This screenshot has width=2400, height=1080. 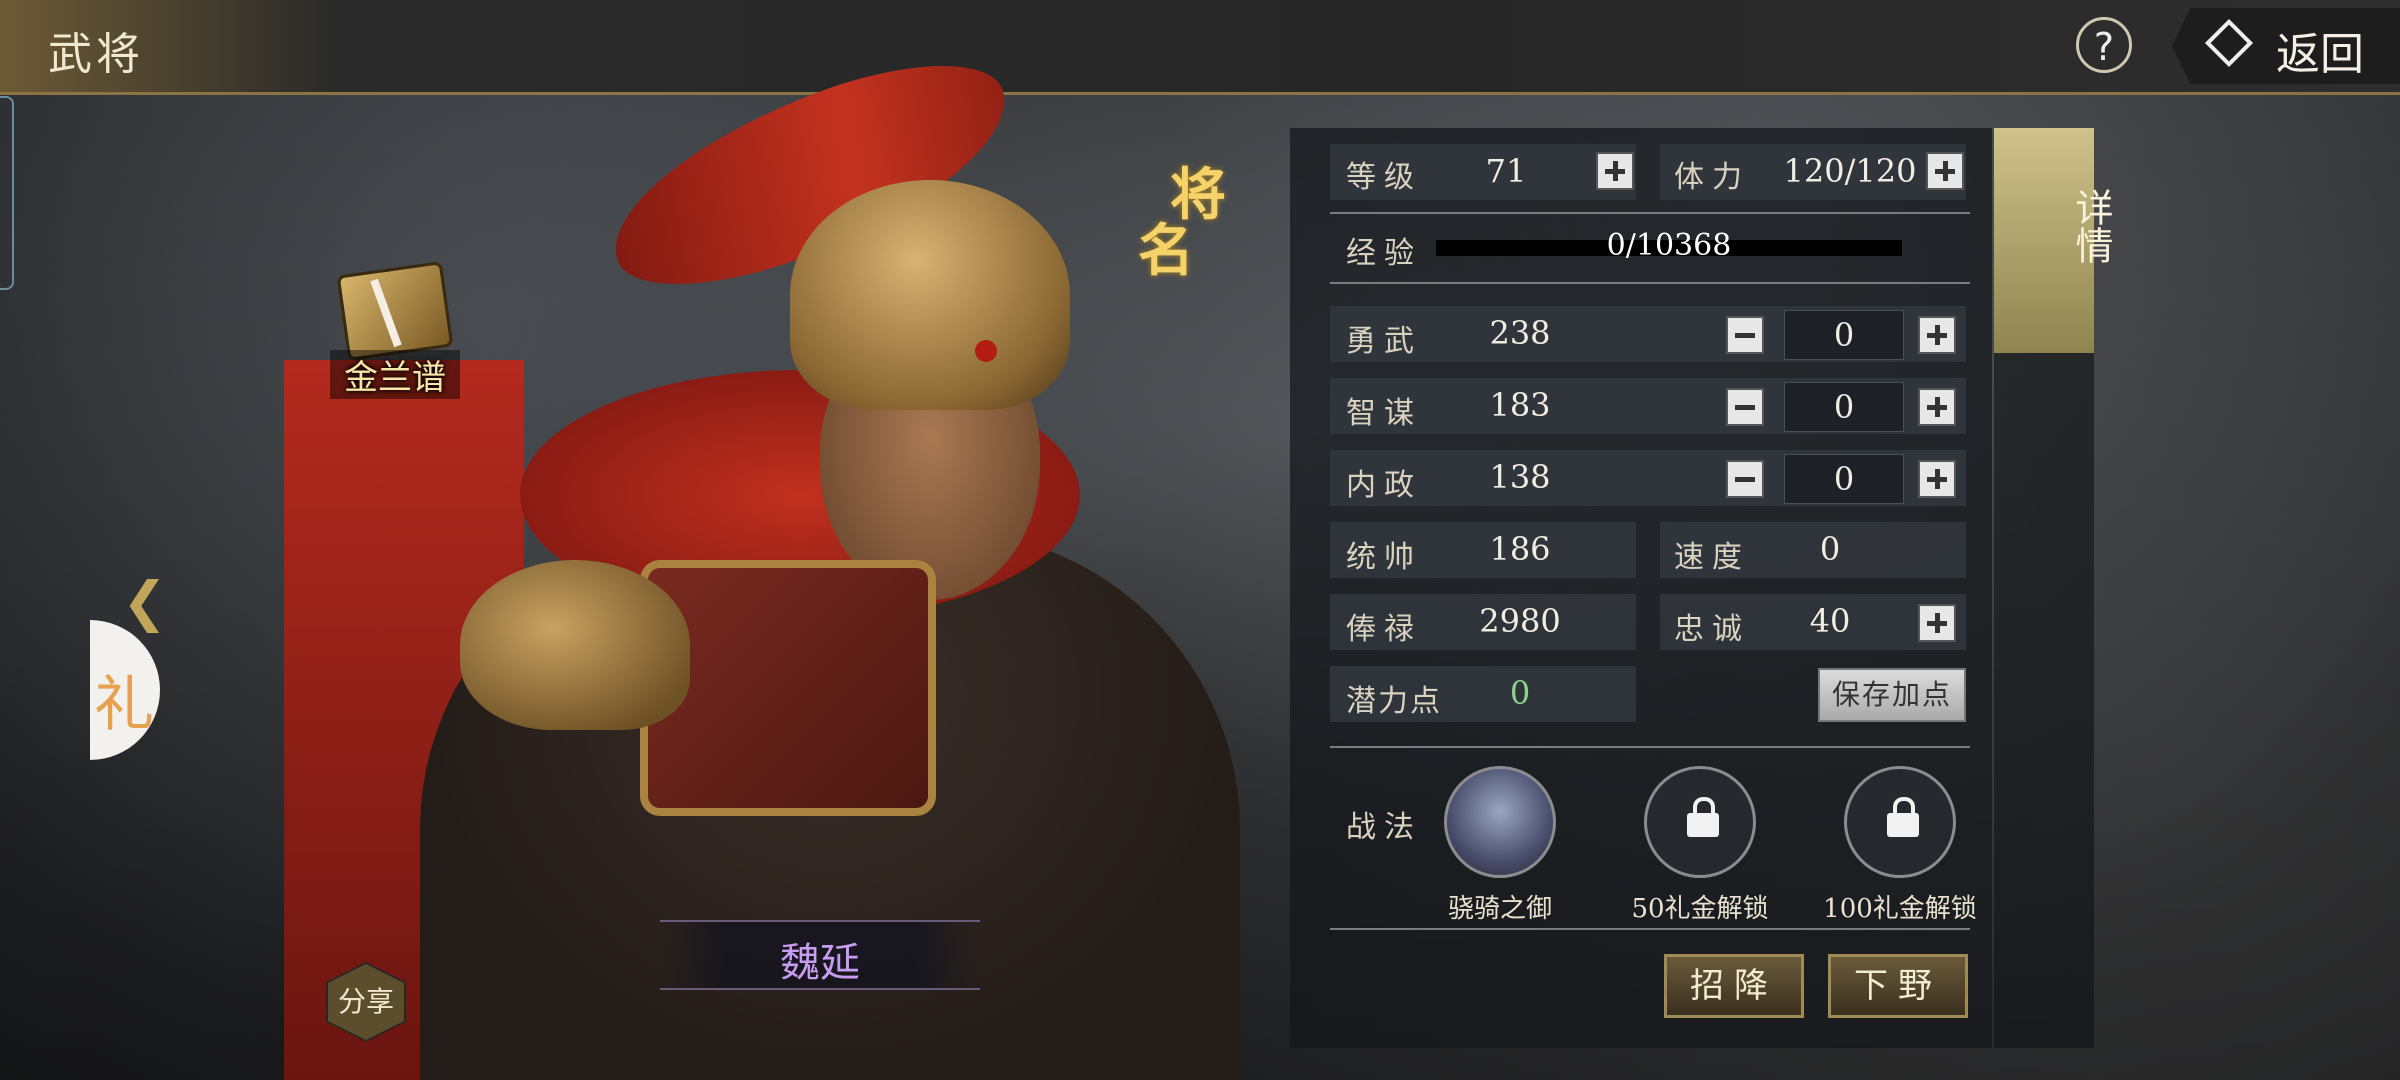 I want to click on tactic-skill-1-caption: 骁骑之御, so click(x=1499, y=909).